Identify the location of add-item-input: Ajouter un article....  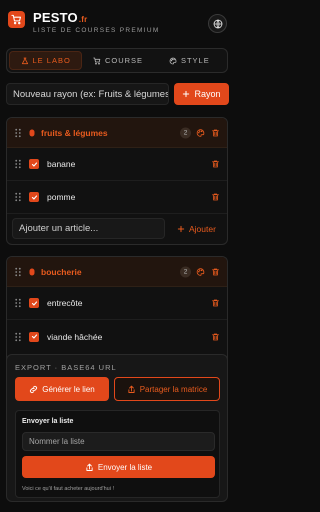
(88, 228).